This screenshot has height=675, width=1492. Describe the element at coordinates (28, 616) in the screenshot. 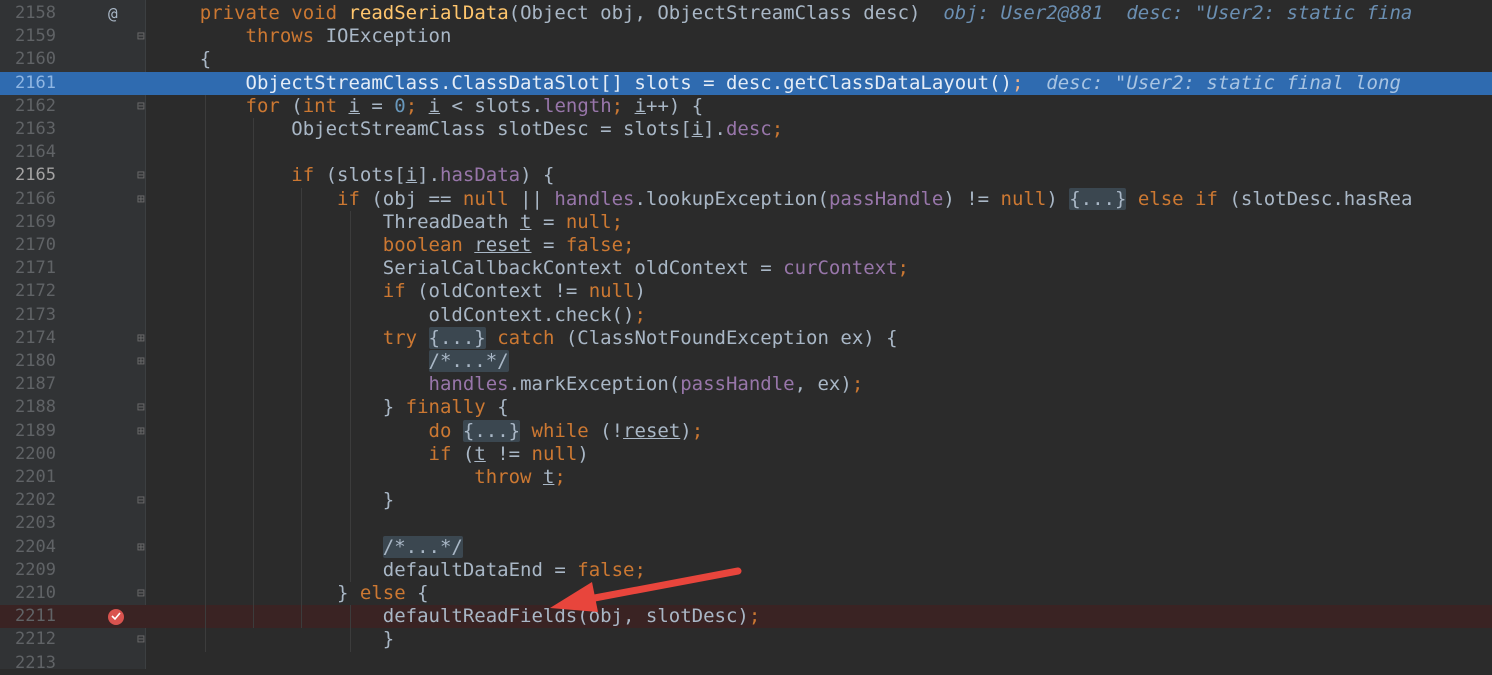

I see `line-number: 2211` at that location.